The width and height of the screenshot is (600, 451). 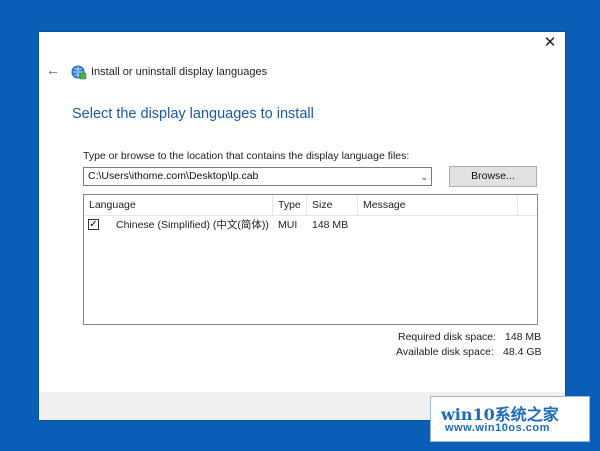 I want to click on close-icon: ✕, so click(x=550, y=42).